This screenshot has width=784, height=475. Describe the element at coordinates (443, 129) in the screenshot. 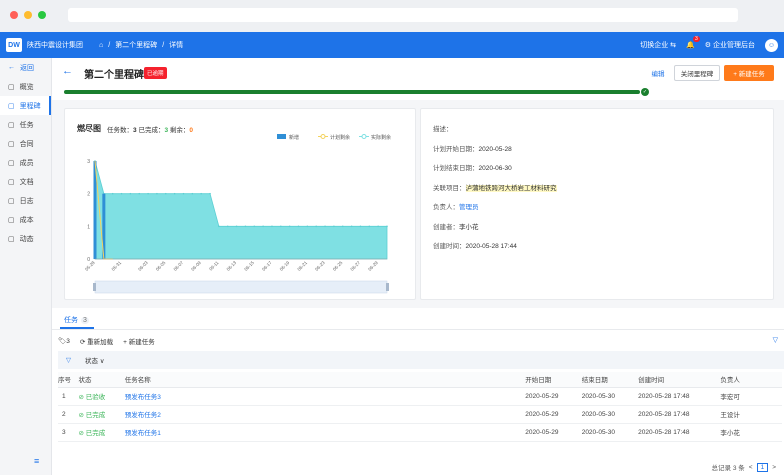

I see `info-row: 描述：` at that location.